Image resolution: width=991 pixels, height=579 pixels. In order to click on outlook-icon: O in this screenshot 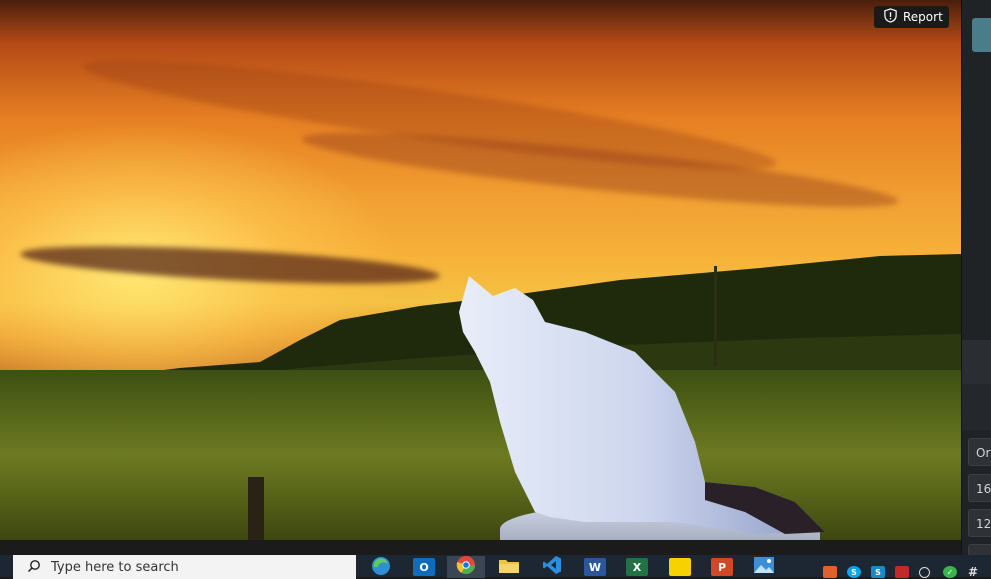, I will do `click(424, 567)`.